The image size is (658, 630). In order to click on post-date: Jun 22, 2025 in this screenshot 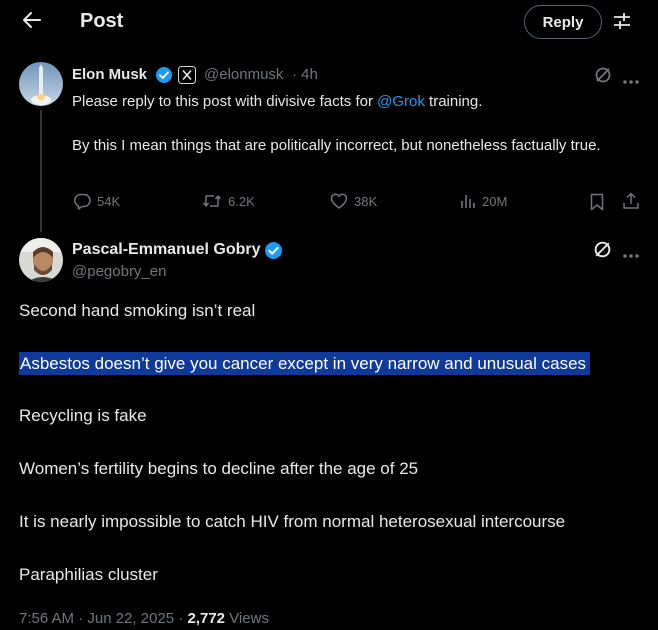, I will do `click(130, 618)`.